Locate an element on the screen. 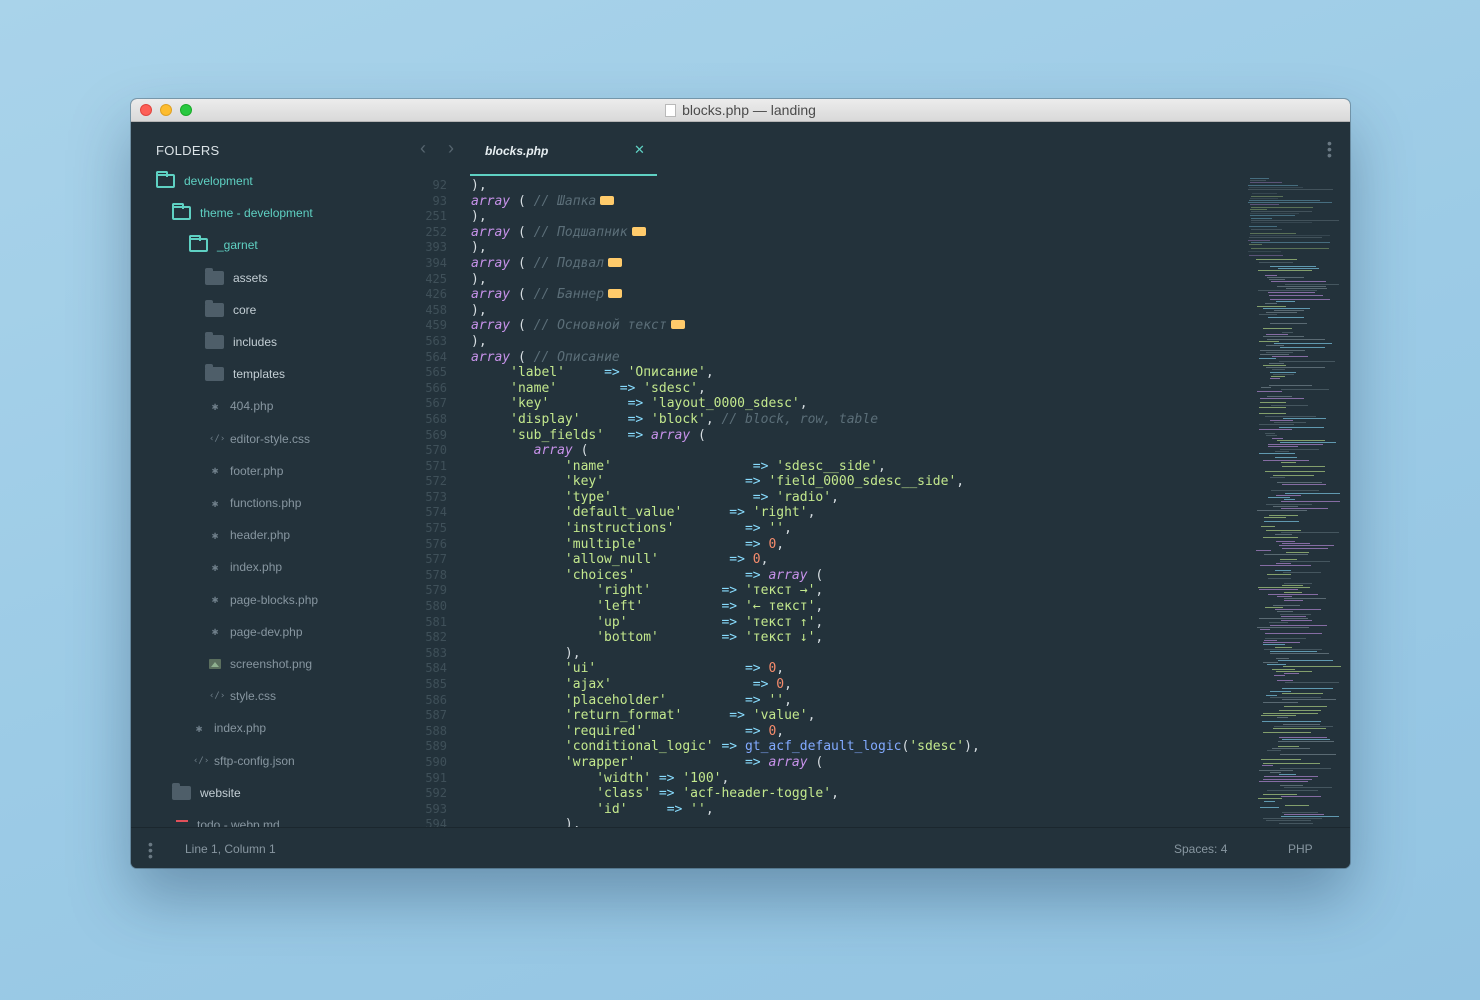 Image resolution: width=1480 pixels, height=1000 pixels. chevron-left-icon: ‹ is located at coordinates (423, 148).